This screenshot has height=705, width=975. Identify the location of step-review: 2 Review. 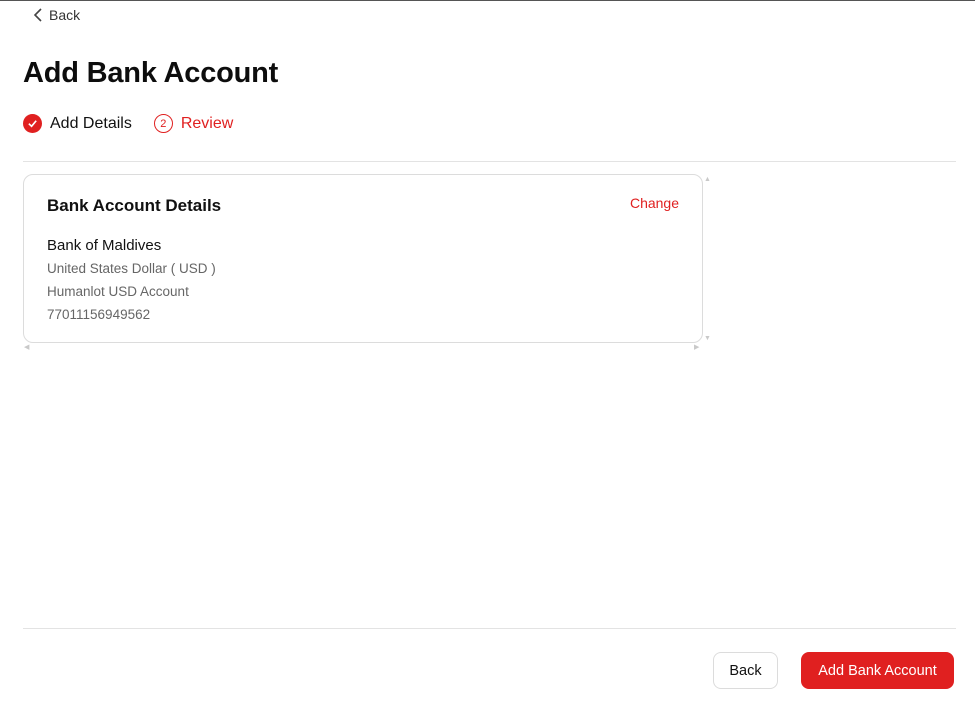
(193, 123).